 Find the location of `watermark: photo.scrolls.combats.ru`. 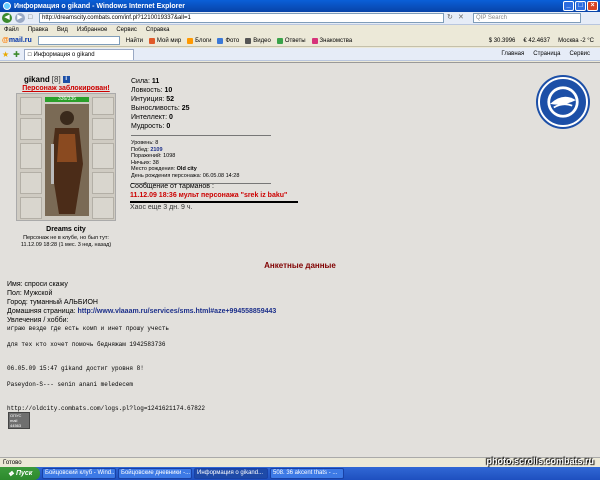

watermark: photo.scrolls.combats.ru is located at coordinates (540, 461).